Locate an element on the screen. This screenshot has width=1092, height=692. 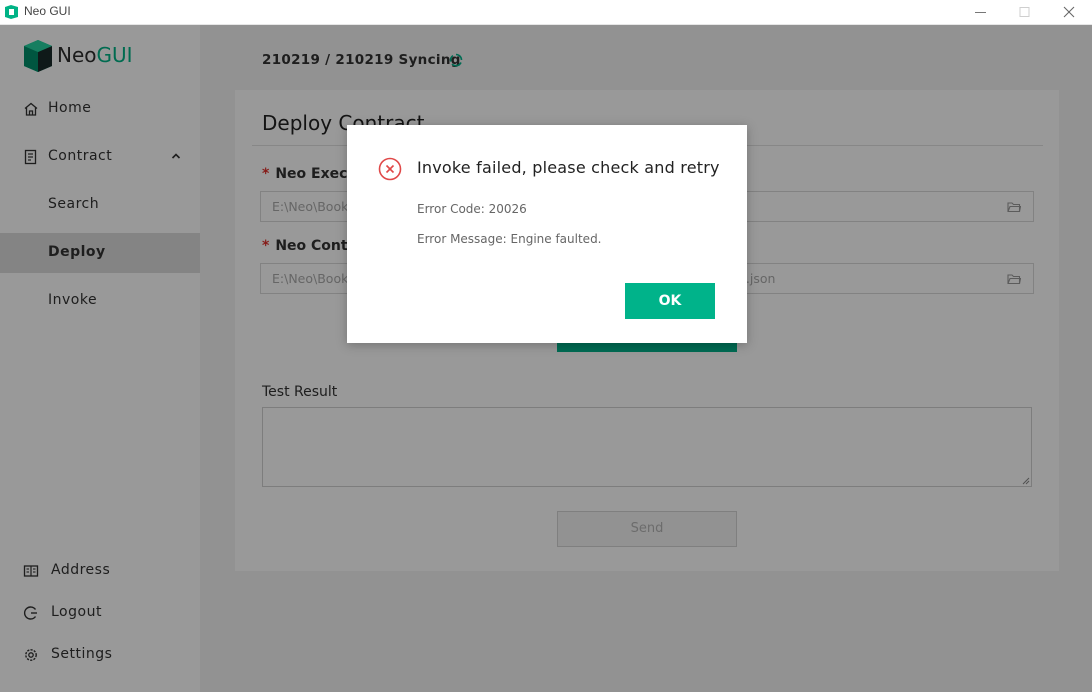
window-title-bar: Neo GUI is located at coordinates (546, 12).